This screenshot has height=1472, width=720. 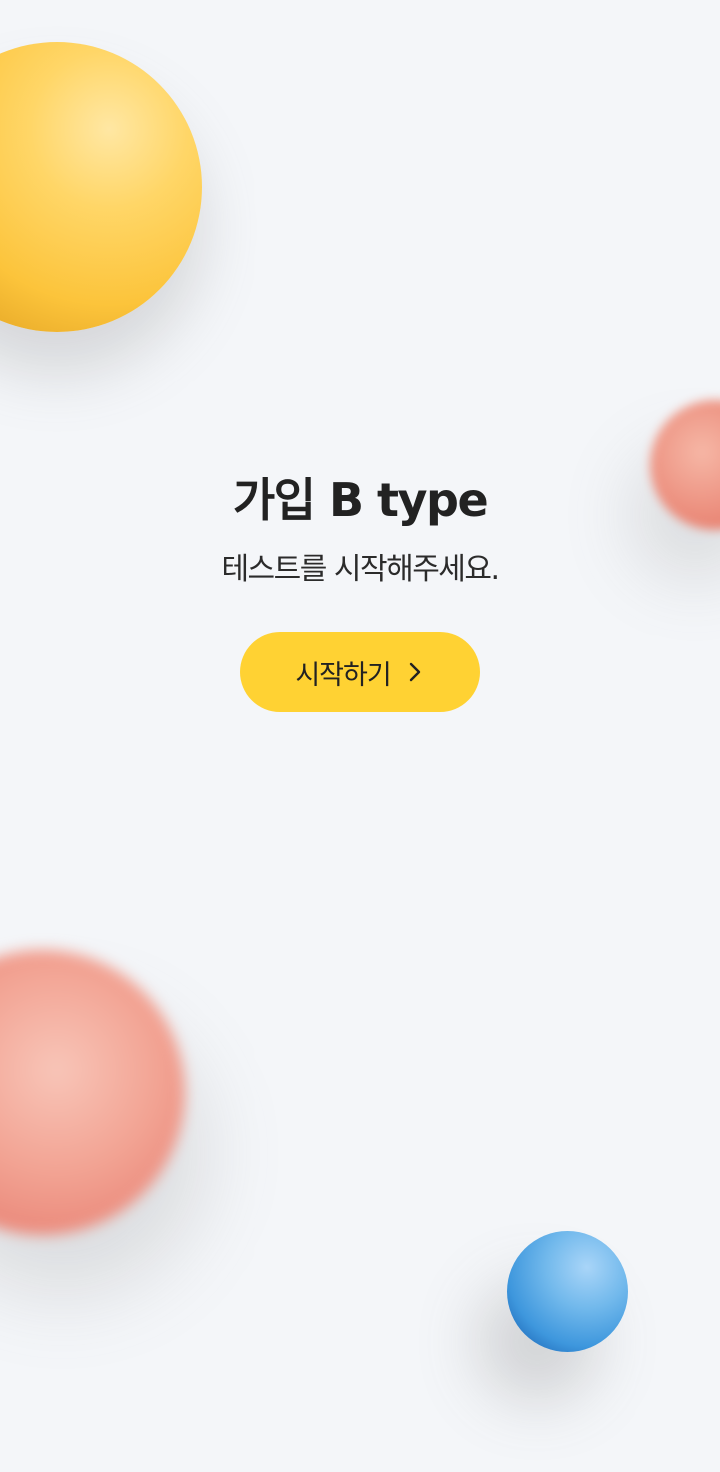 I want to click on start-button: 시작하기, so click(x=360, y=672).